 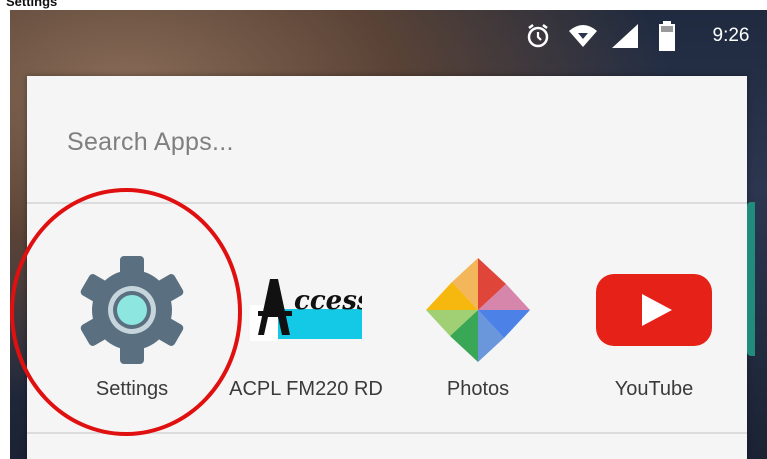 What do you see at coordinates (388, 36) in the screenshot?
I see `status-bar: 9:26` at bounding box center [388, 36].